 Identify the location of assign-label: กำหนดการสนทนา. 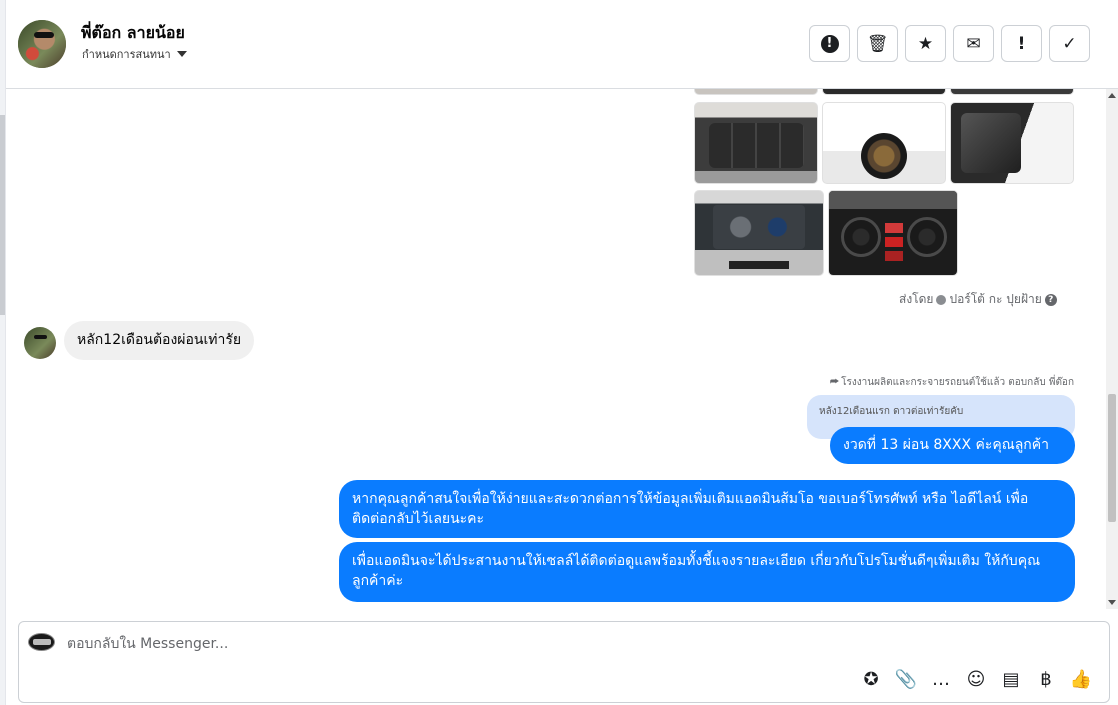
(126, 54).